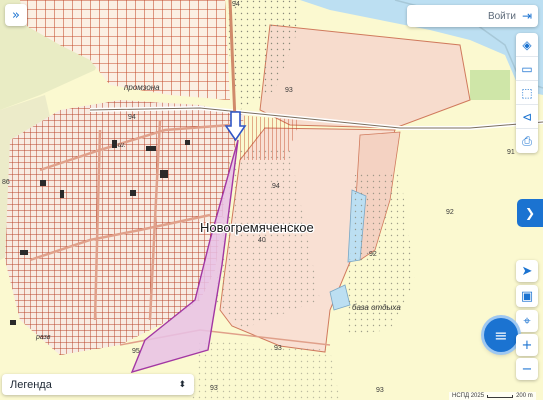 This screenshot has width=543, height=400. Describe the element at coordinates (132, 117) in the screenshot. I see `elevation-94-small: 94` at that location.